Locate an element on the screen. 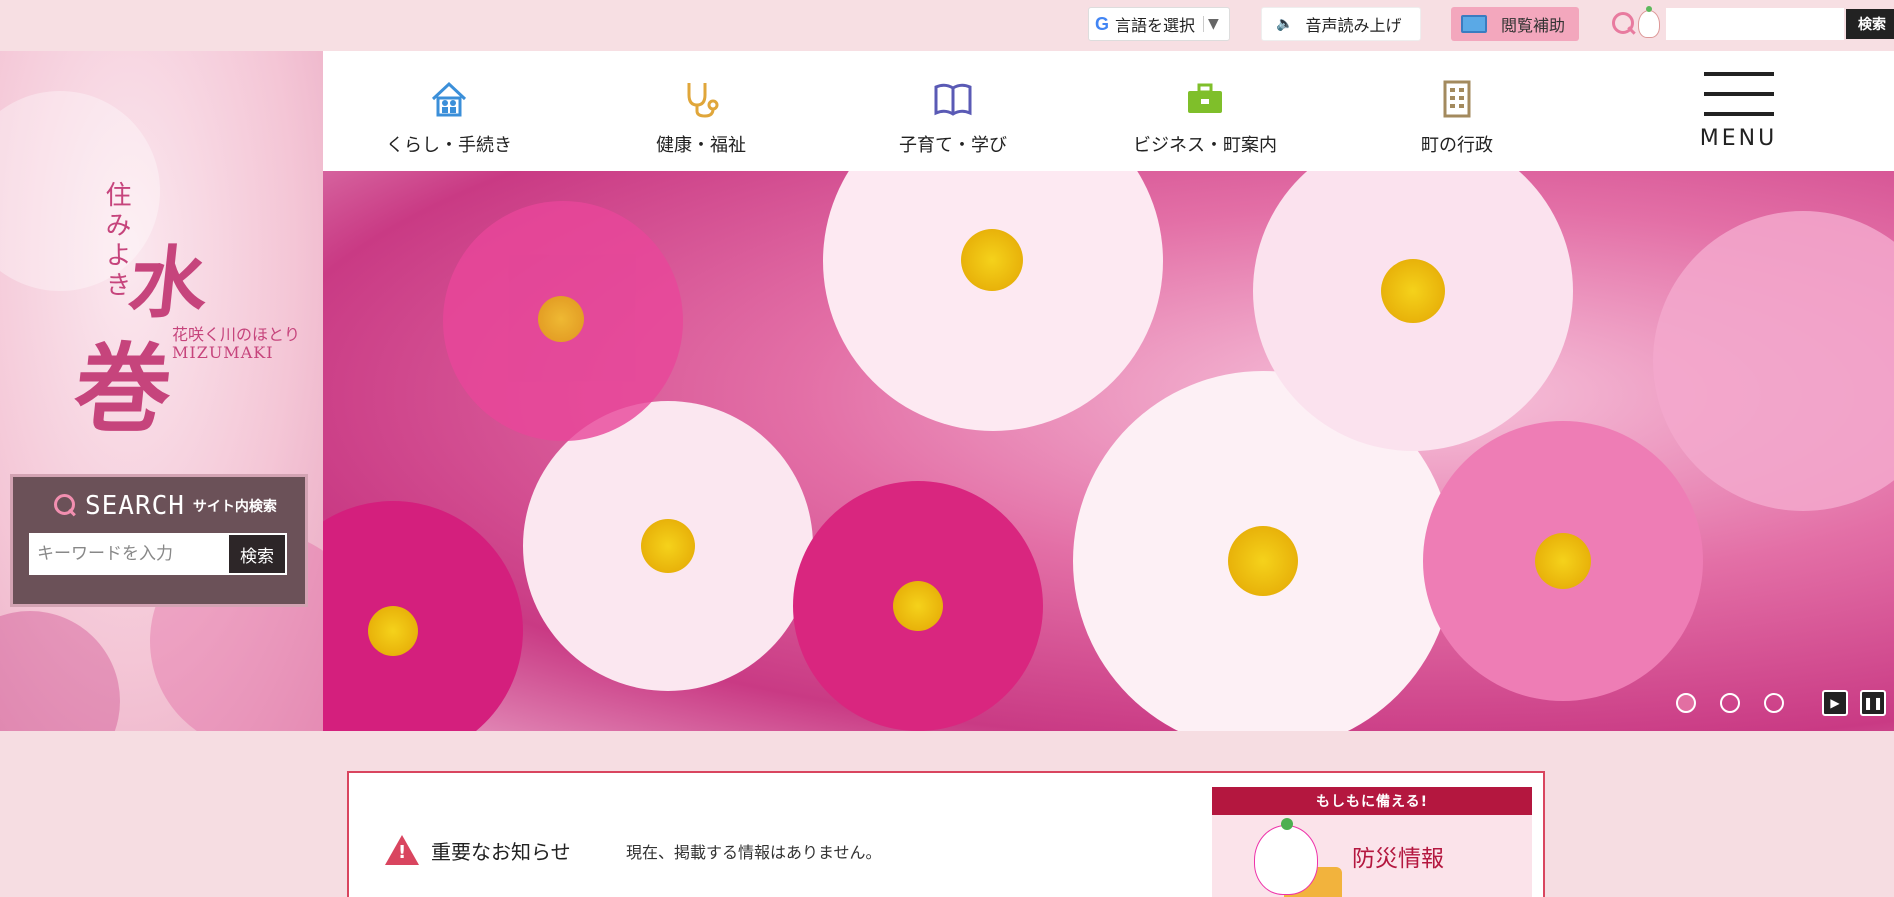 This screenshot has height=897, width=1894. voice-reader-button: 🔈 音声読み上げ is located at coordinates (1341, 24).